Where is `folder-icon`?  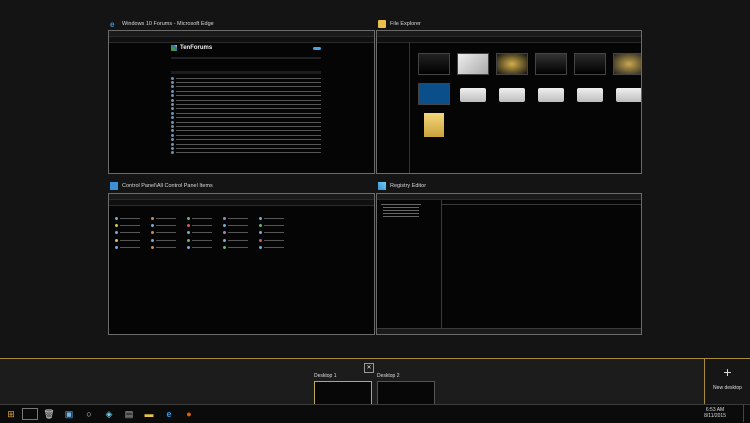 folder-icon is located at coordinates (382, 24).